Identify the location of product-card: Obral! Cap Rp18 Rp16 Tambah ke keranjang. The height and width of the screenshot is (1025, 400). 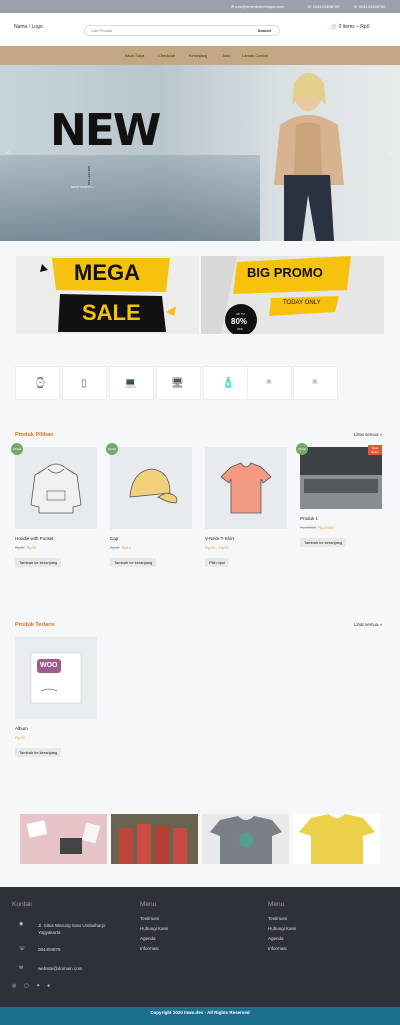
(150, 505).